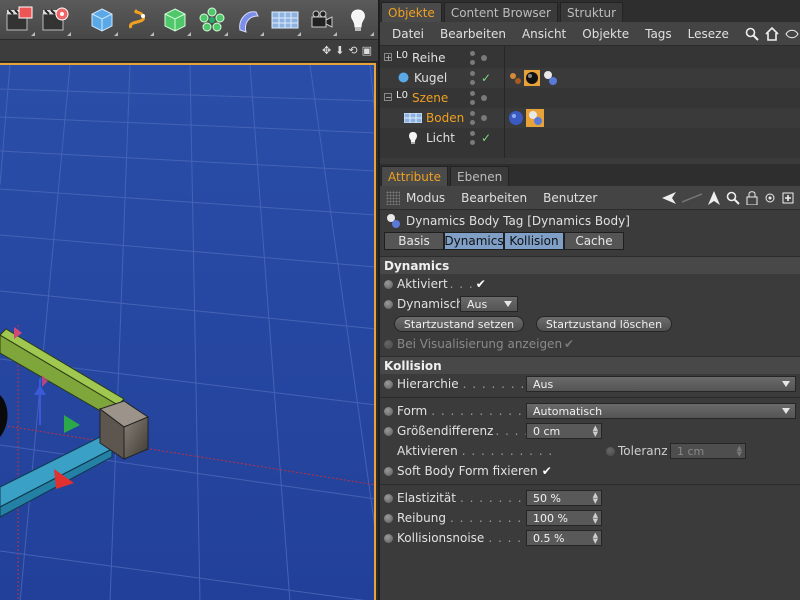  What do you see at coordinates (102, 20) in the screenshot?
I see `cube-icon` at bounding box center [102, 20].